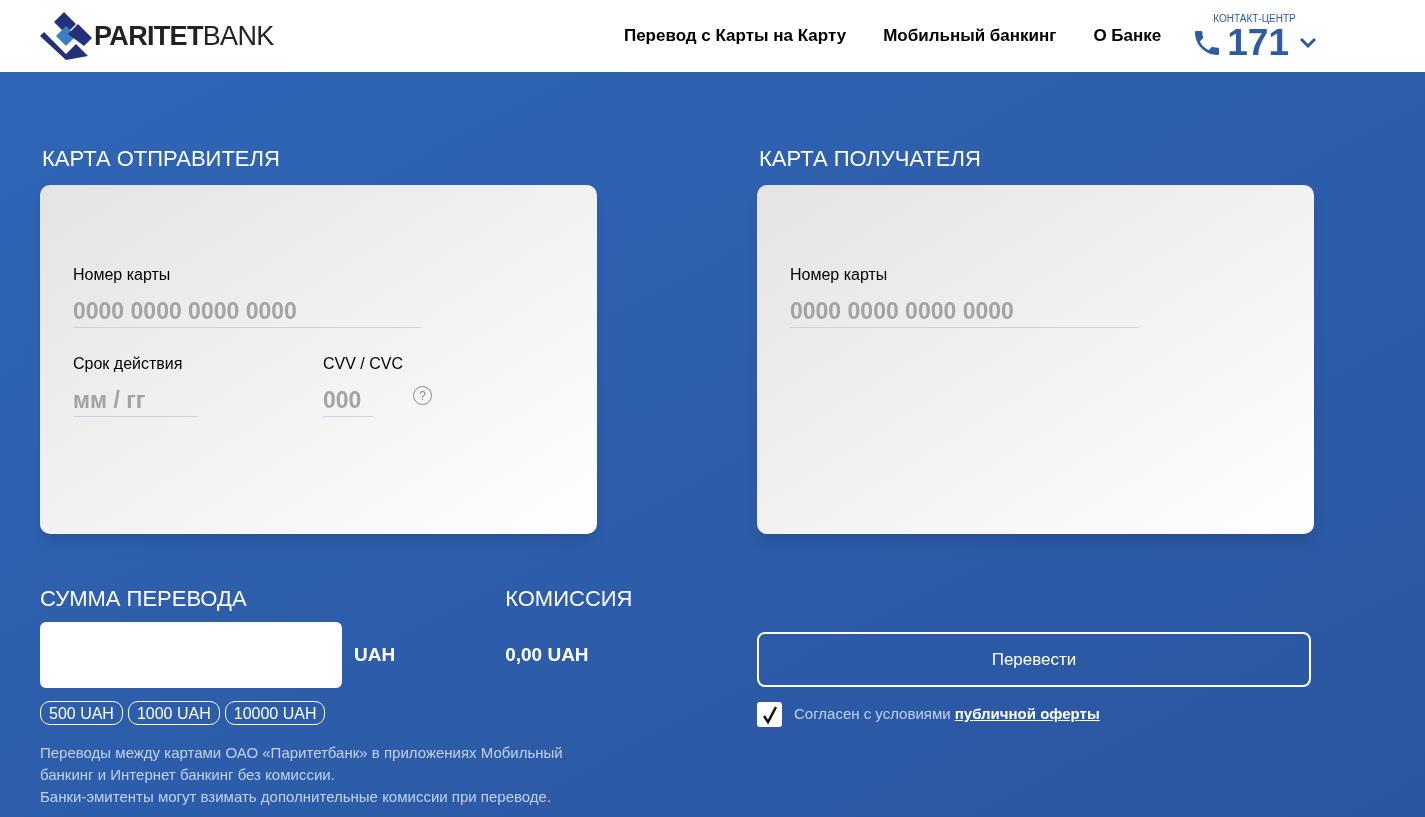 The height and width of the screenshot is (817, 1425). I want to click on info-text: Переводы между картами ОАО «Паритетбанк» в приложениях Мобильный банкинг и Интернет банкинг без комиссии., so click(302, 764).